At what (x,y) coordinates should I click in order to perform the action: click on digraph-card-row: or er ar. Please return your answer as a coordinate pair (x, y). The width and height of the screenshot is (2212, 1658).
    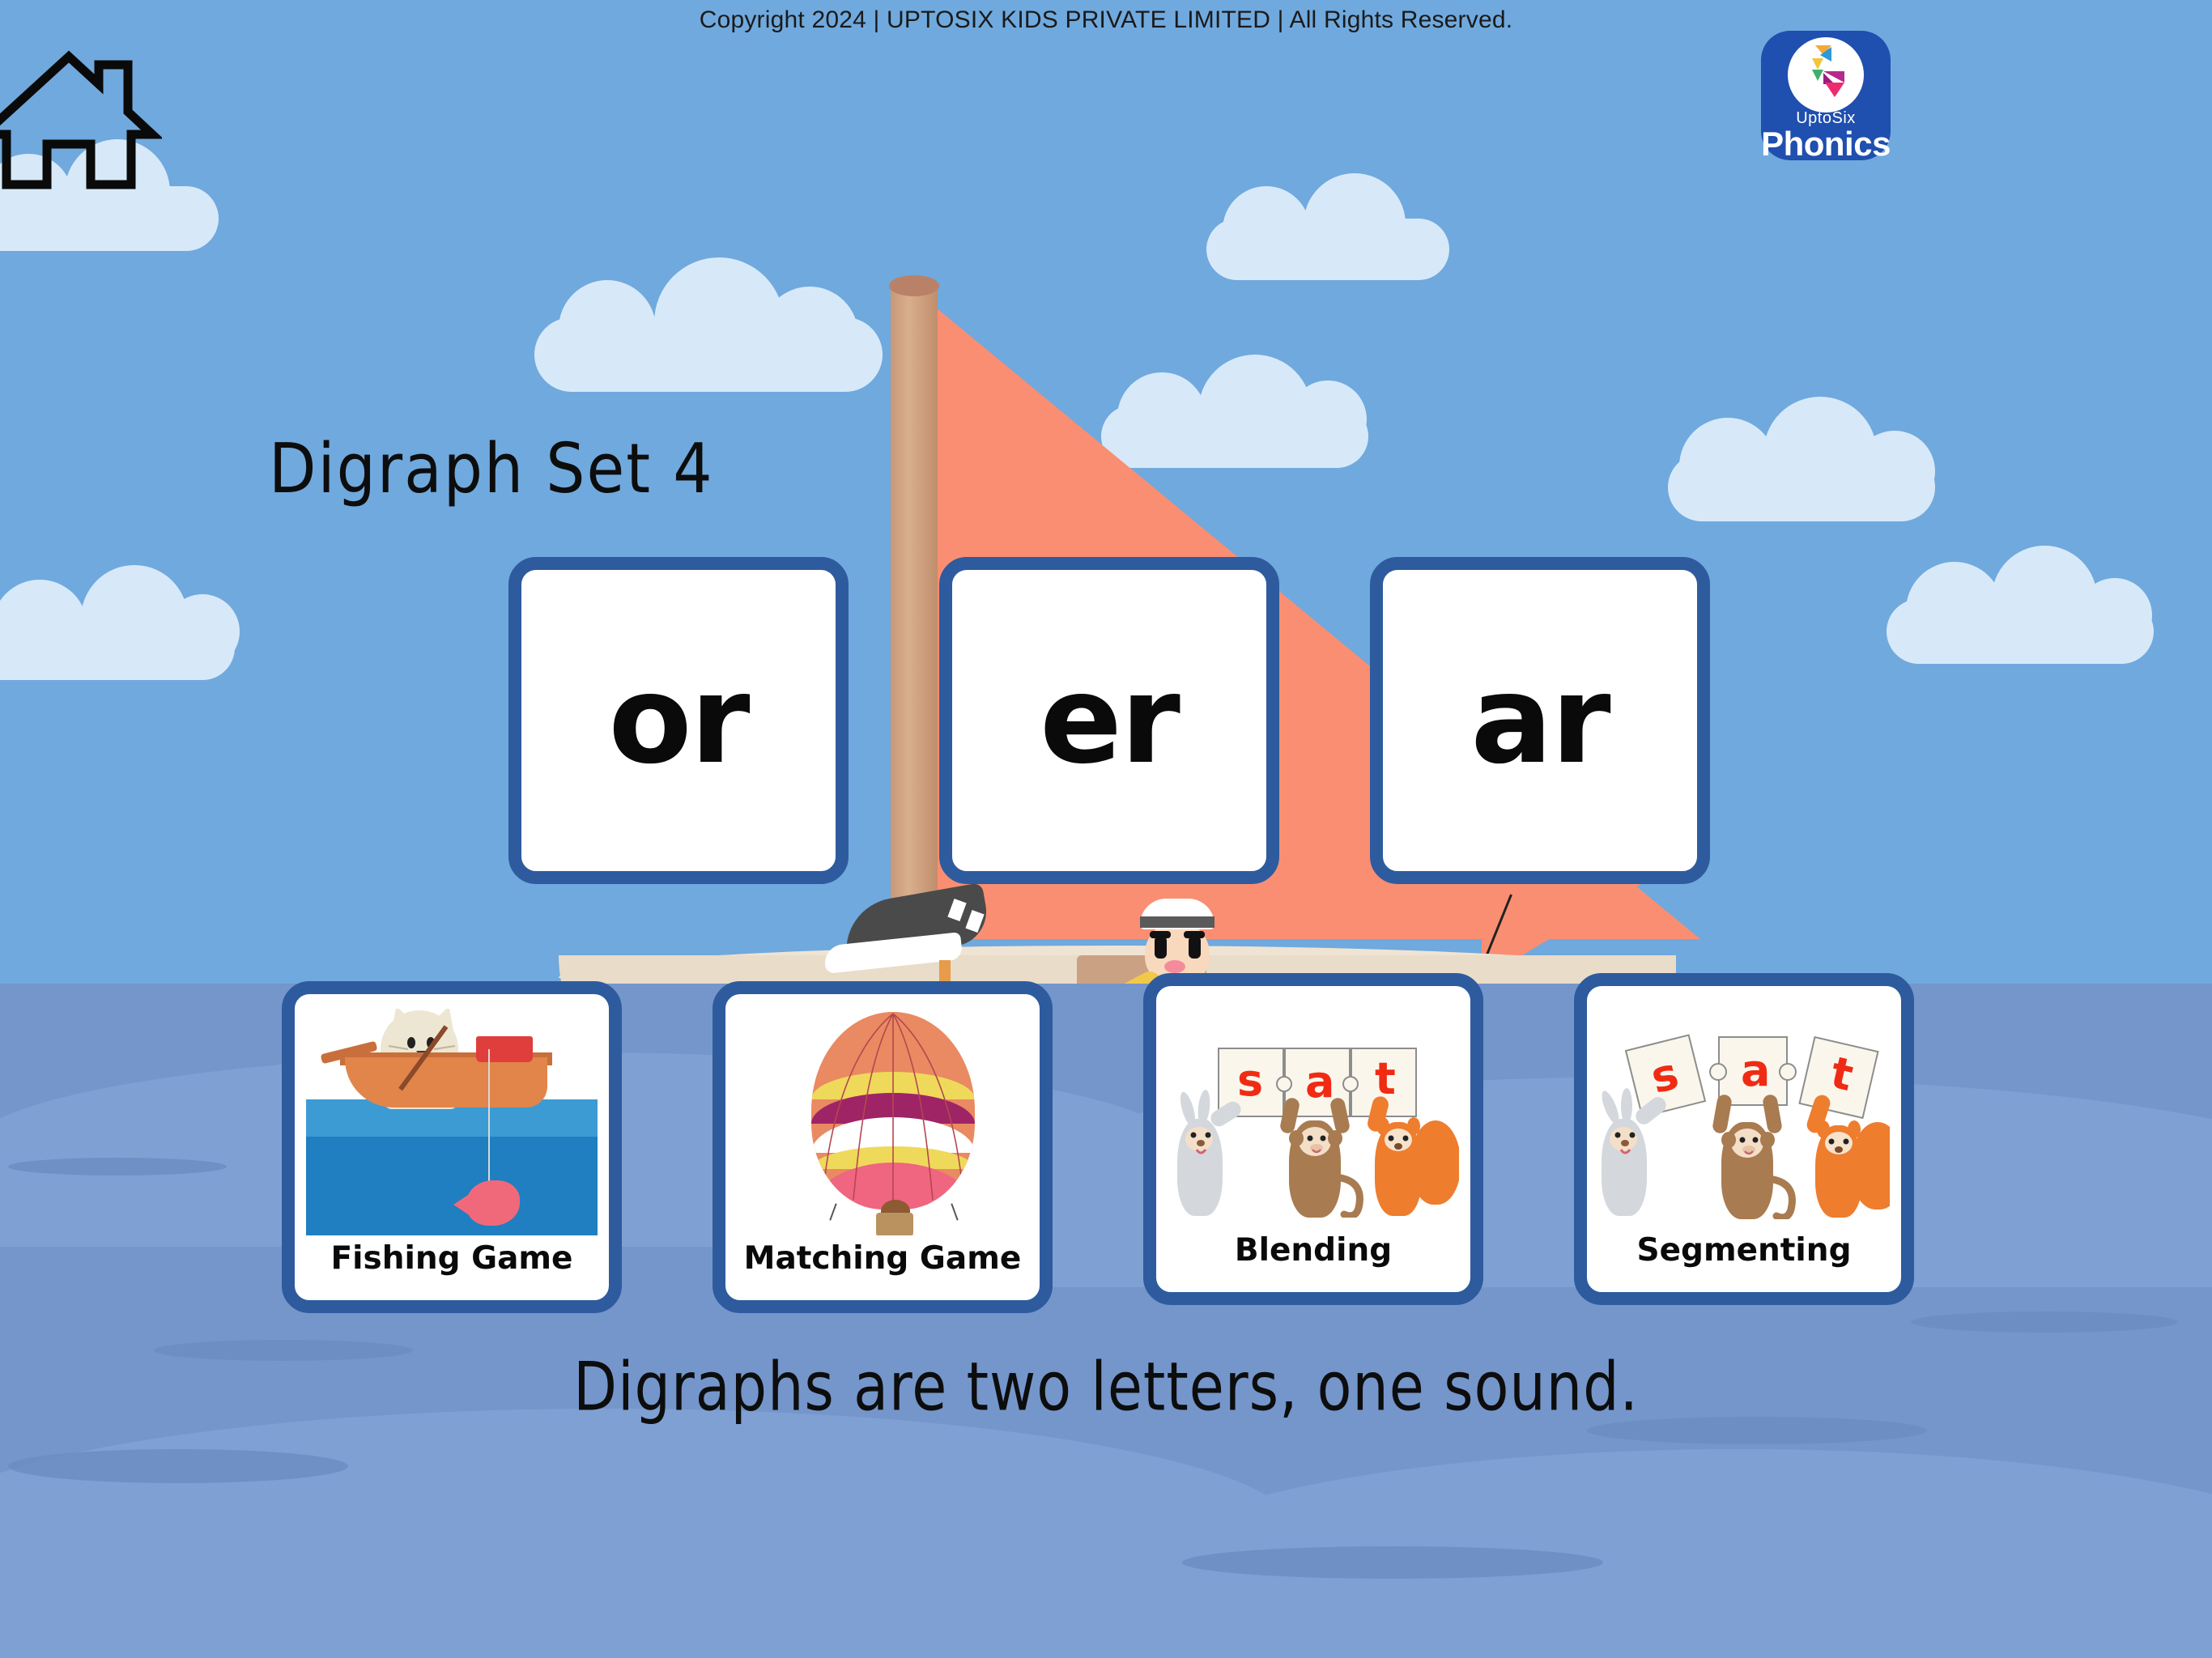
    Looking at the image, I should click on (1109, 720).